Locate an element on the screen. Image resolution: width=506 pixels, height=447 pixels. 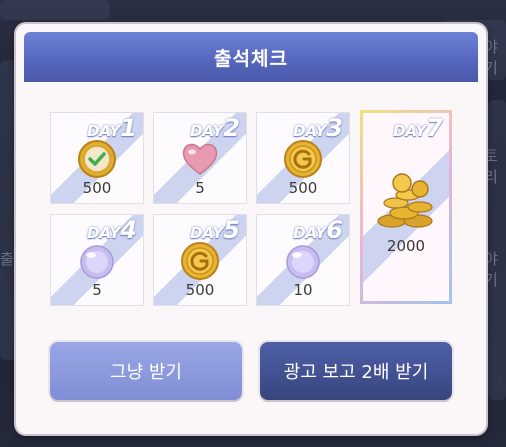
coin-pile-icon is located at coordinates (405, 200).